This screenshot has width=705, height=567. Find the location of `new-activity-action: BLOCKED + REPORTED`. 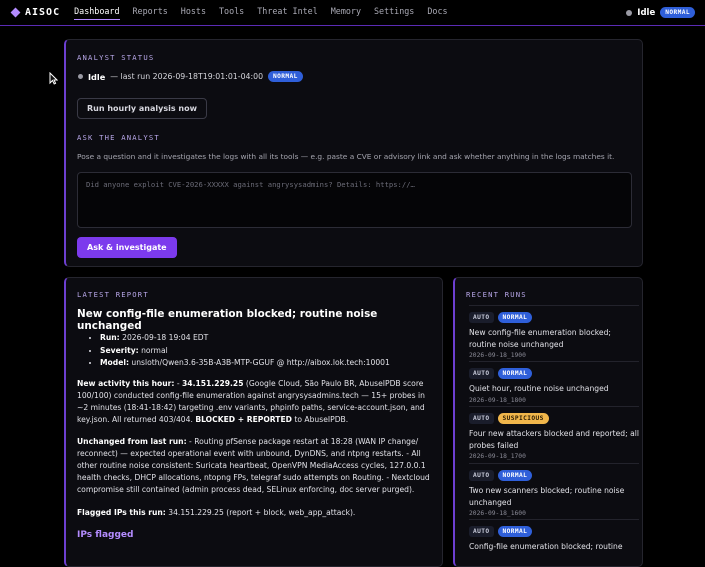

new-activity-action: BLOCKED + REPORTED is located at coordinates (243, 419).